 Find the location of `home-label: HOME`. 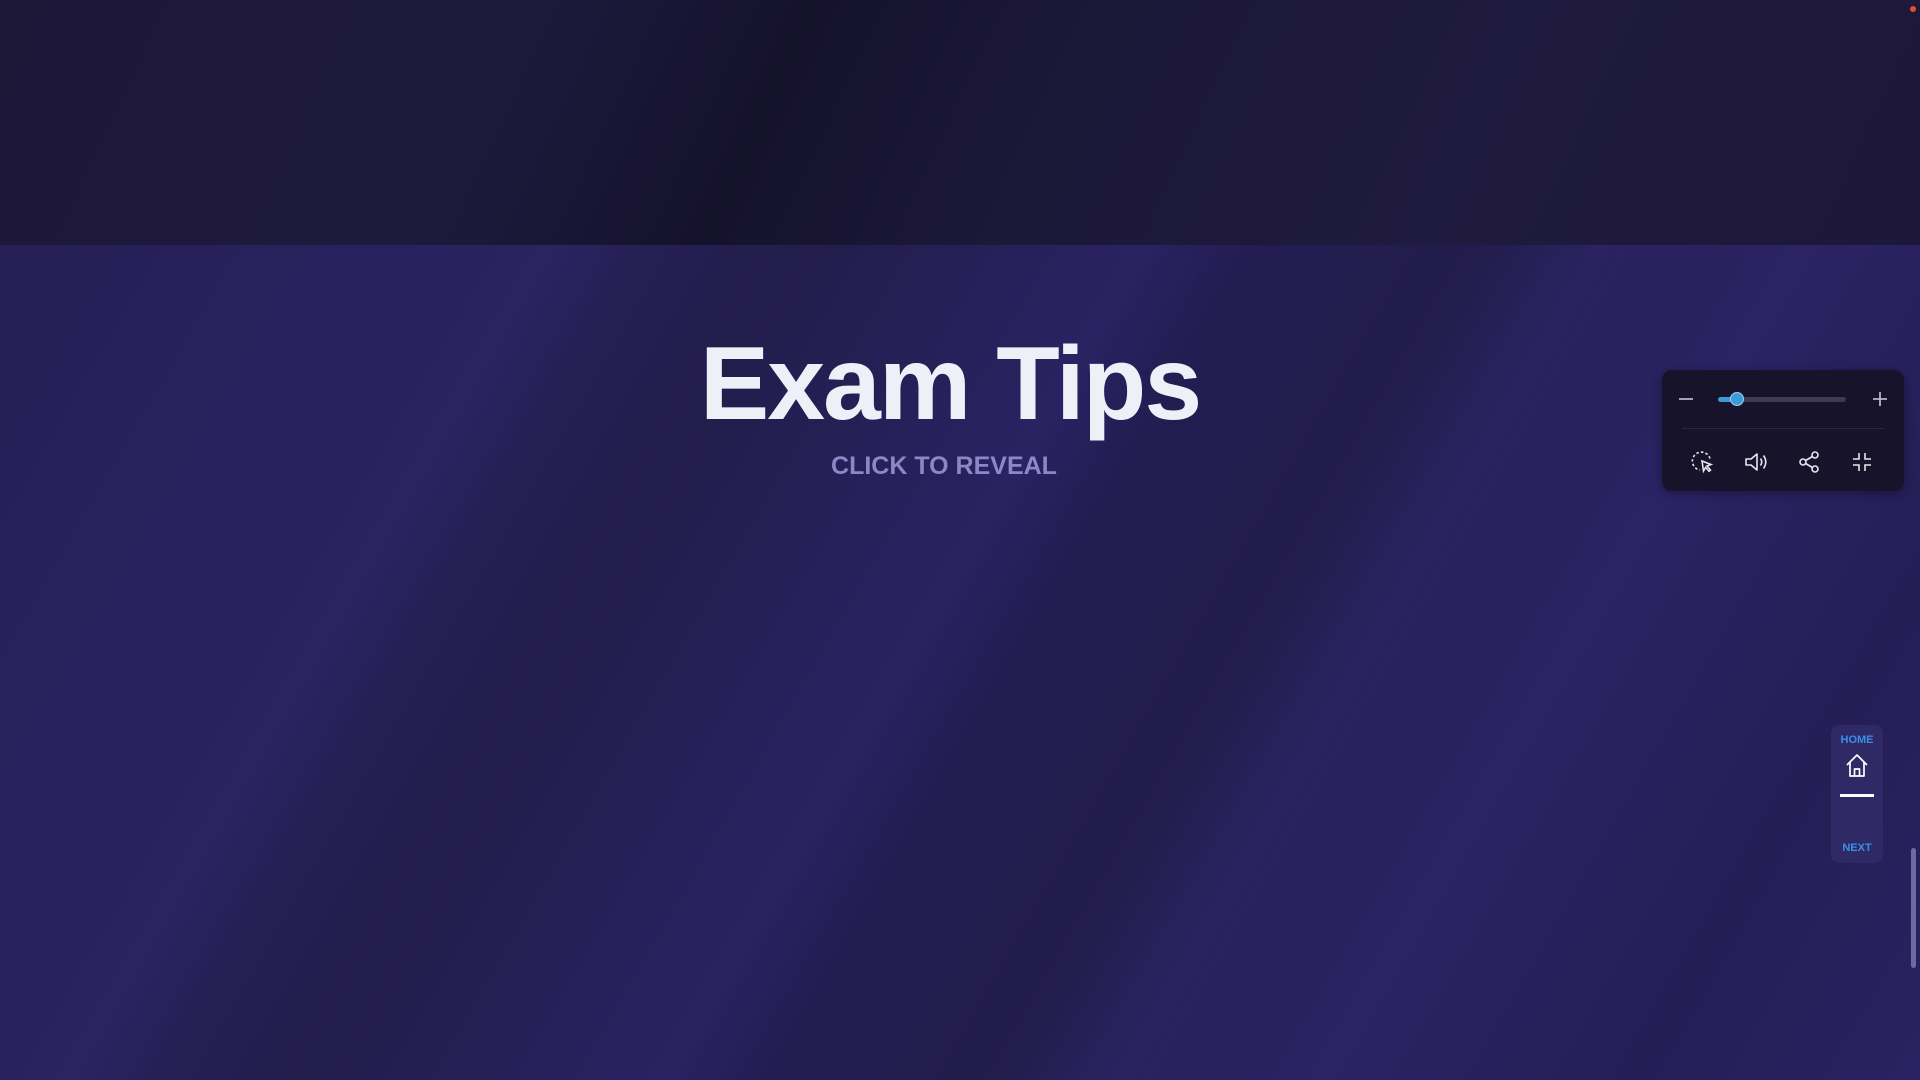

home-label: HOME is located at coordinates (1857, 740).